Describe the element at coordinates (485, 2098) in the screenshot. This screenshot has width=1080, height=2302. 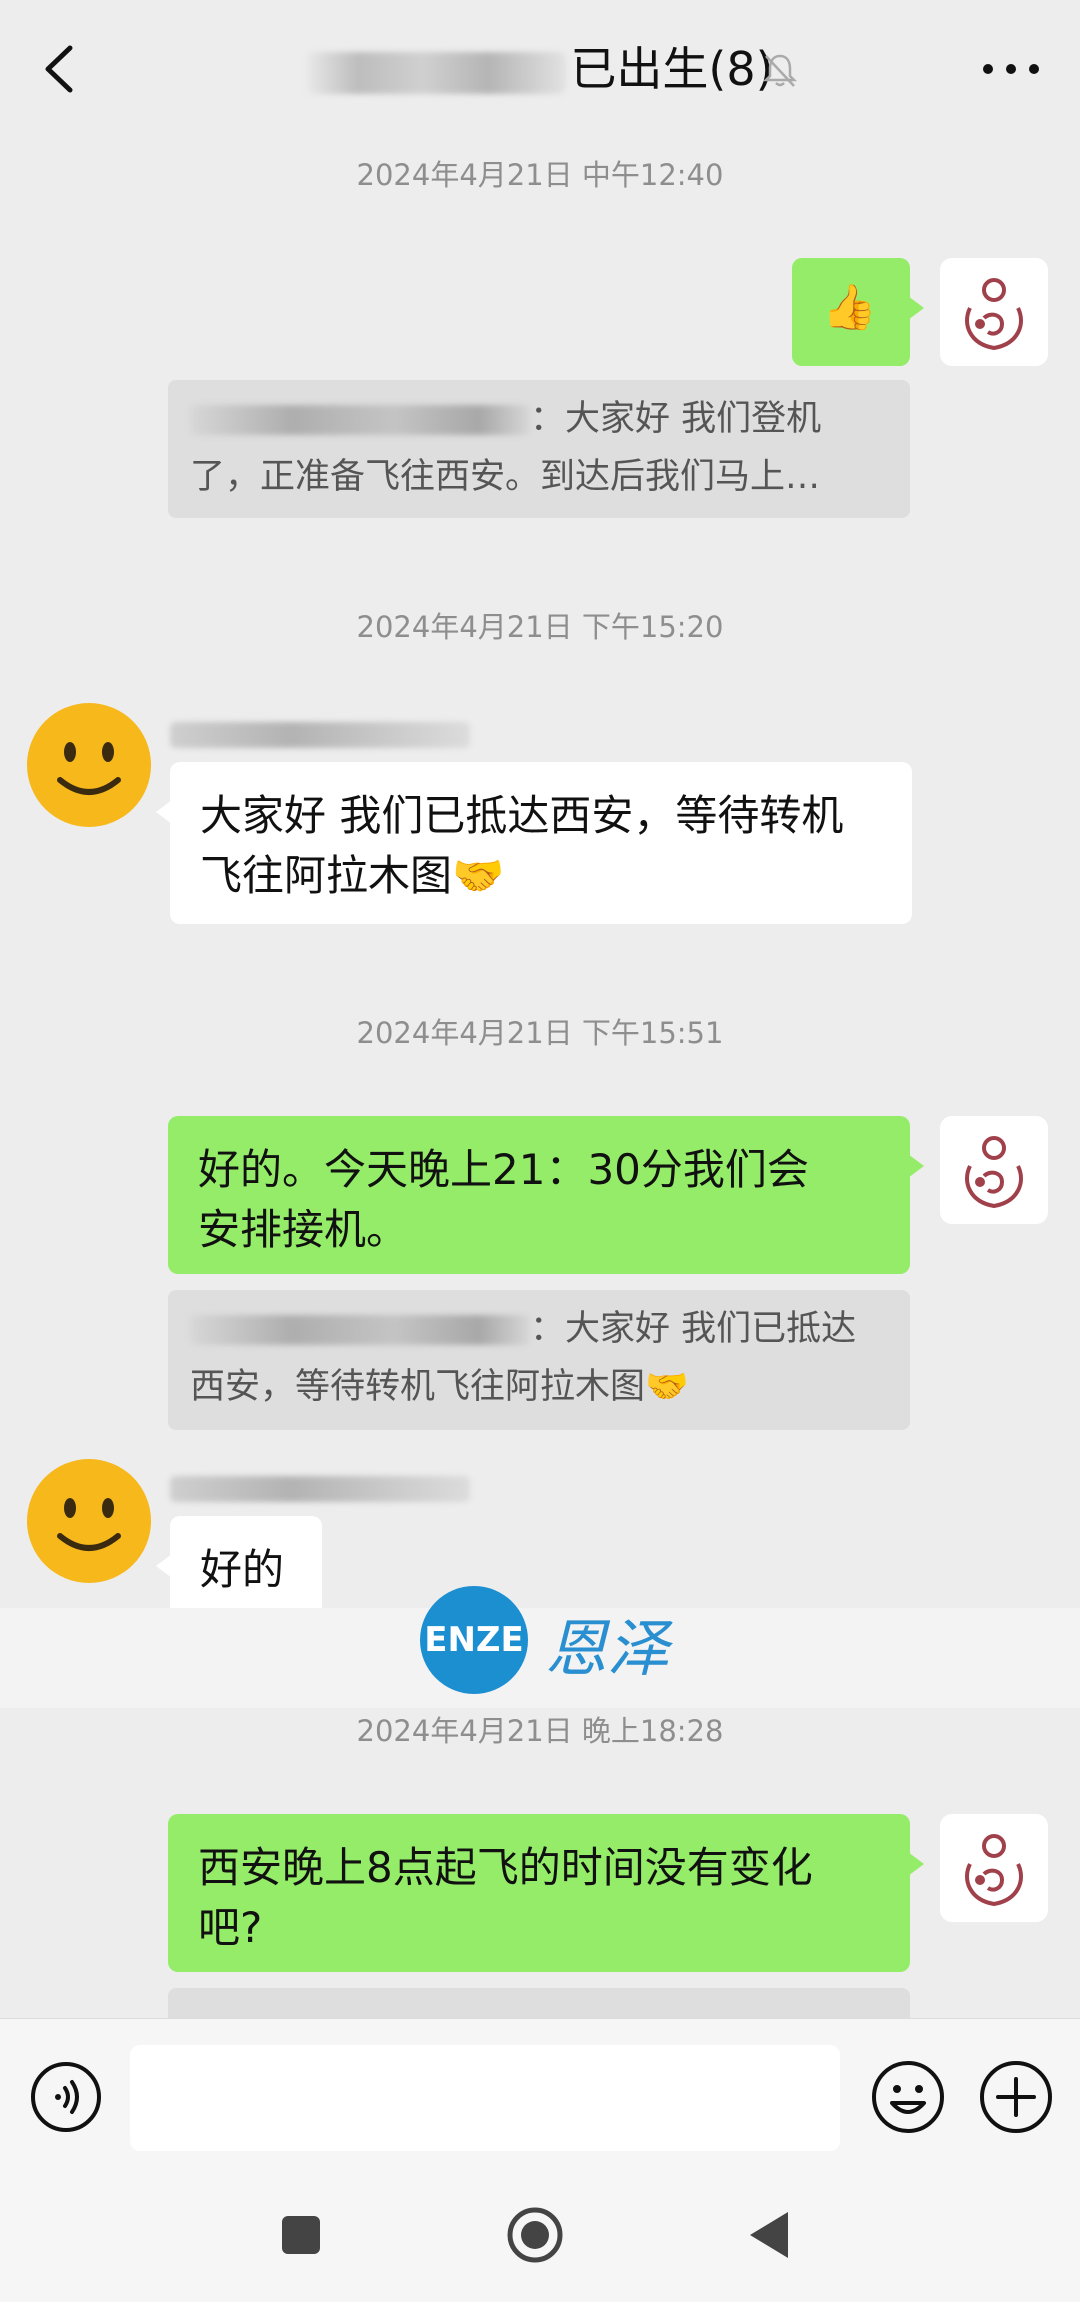
I see `message-input` at that location.